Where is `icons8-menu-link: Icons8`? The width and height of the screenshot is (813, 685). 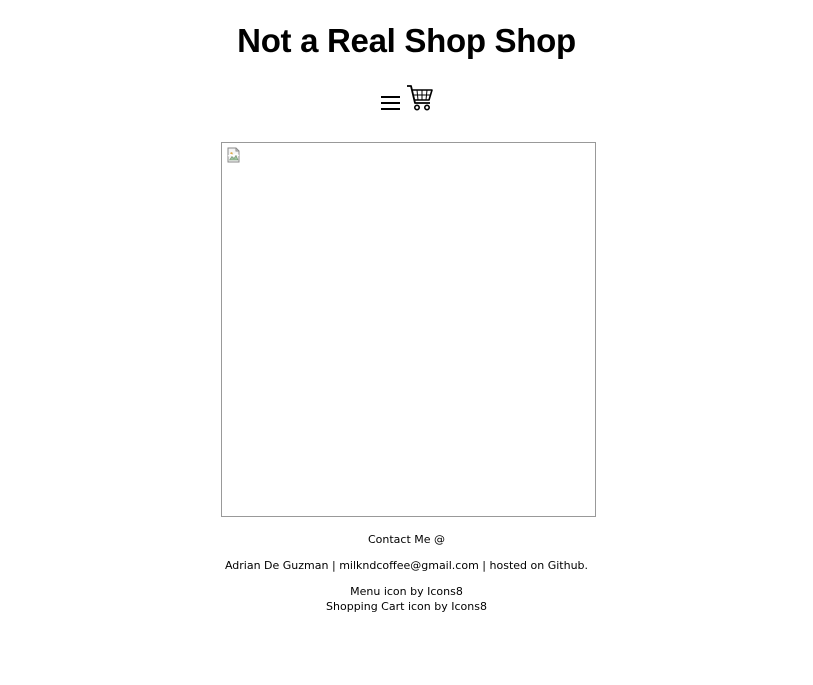
icons8-menu-link: Icons8 is located at coordinates (445, 591).